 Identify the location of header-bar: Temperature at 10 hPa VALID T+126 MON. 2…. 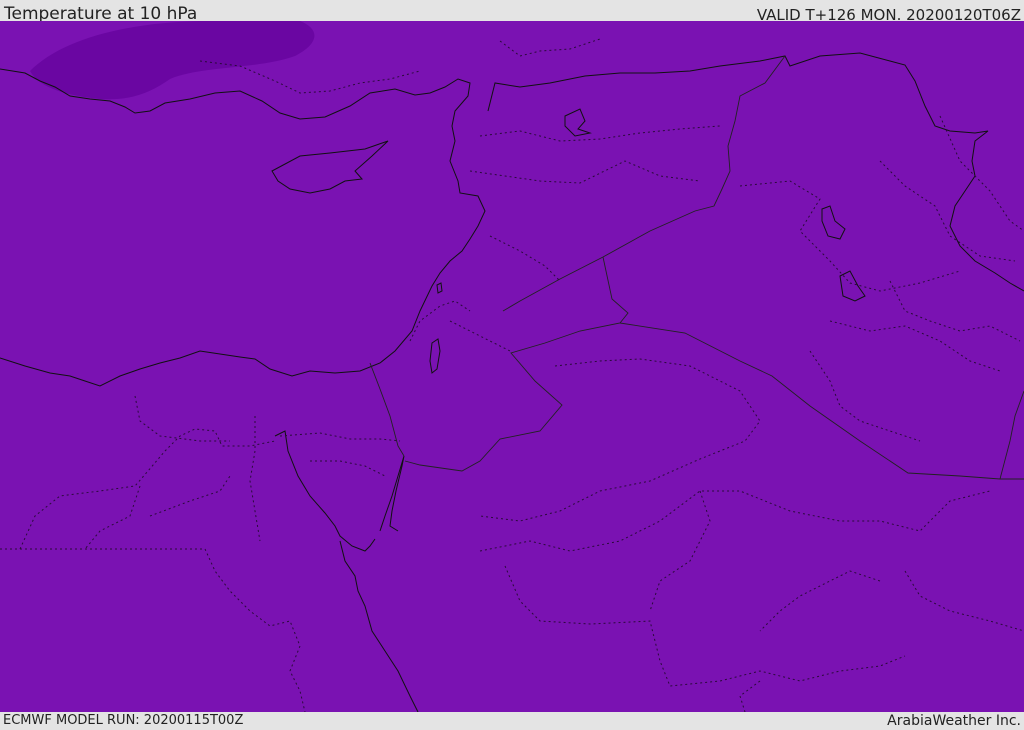
(512, 12).